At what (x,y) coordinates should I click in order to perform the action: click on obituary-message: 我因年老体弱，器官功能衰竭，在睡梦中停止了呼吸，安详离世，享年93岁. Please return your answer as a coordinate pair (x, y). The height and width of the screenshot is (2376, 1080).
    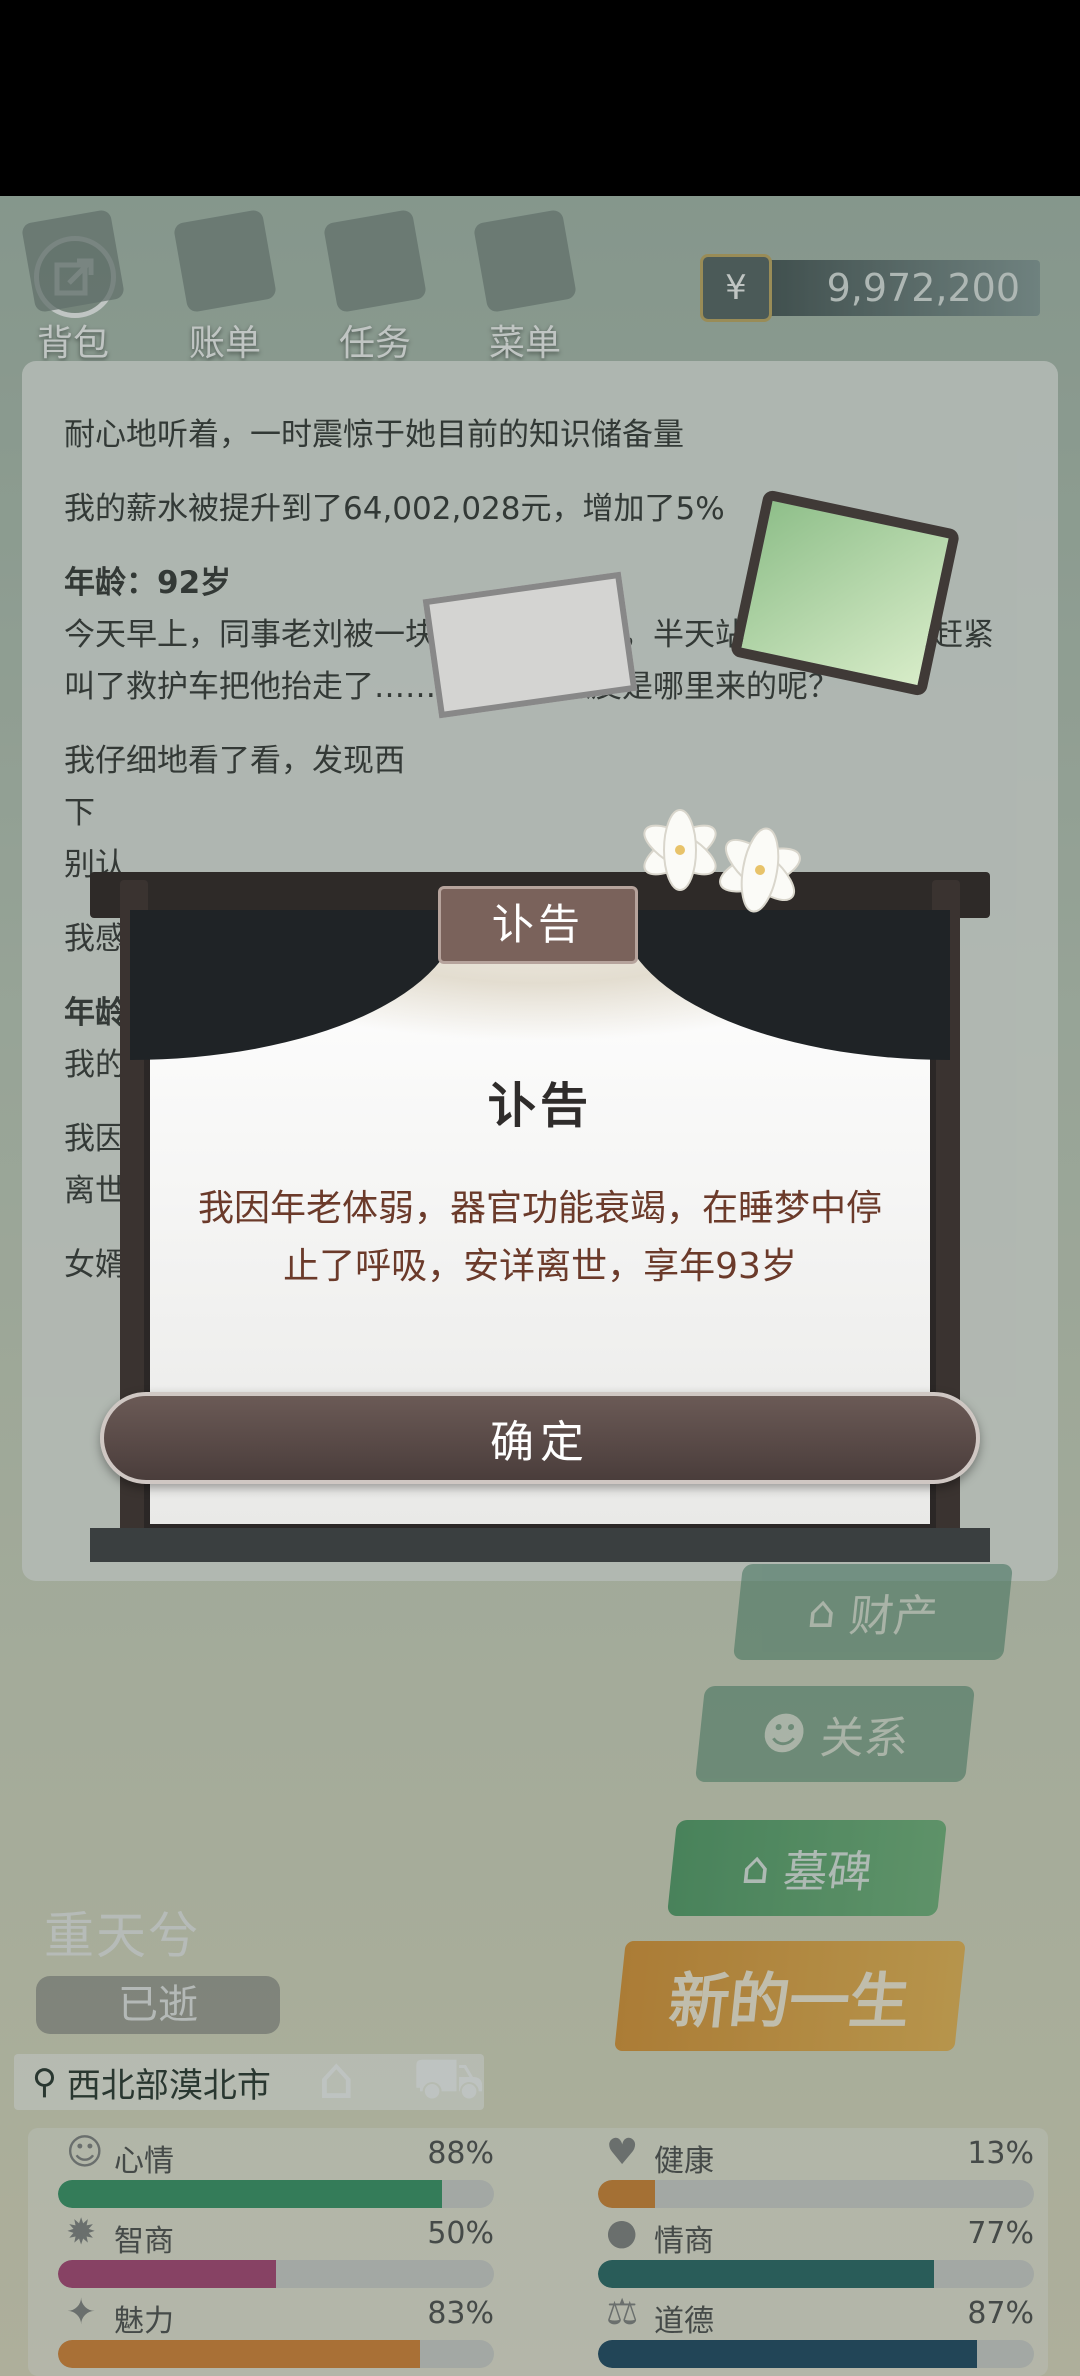
    Looking at the image, I should click on (539, 1237).